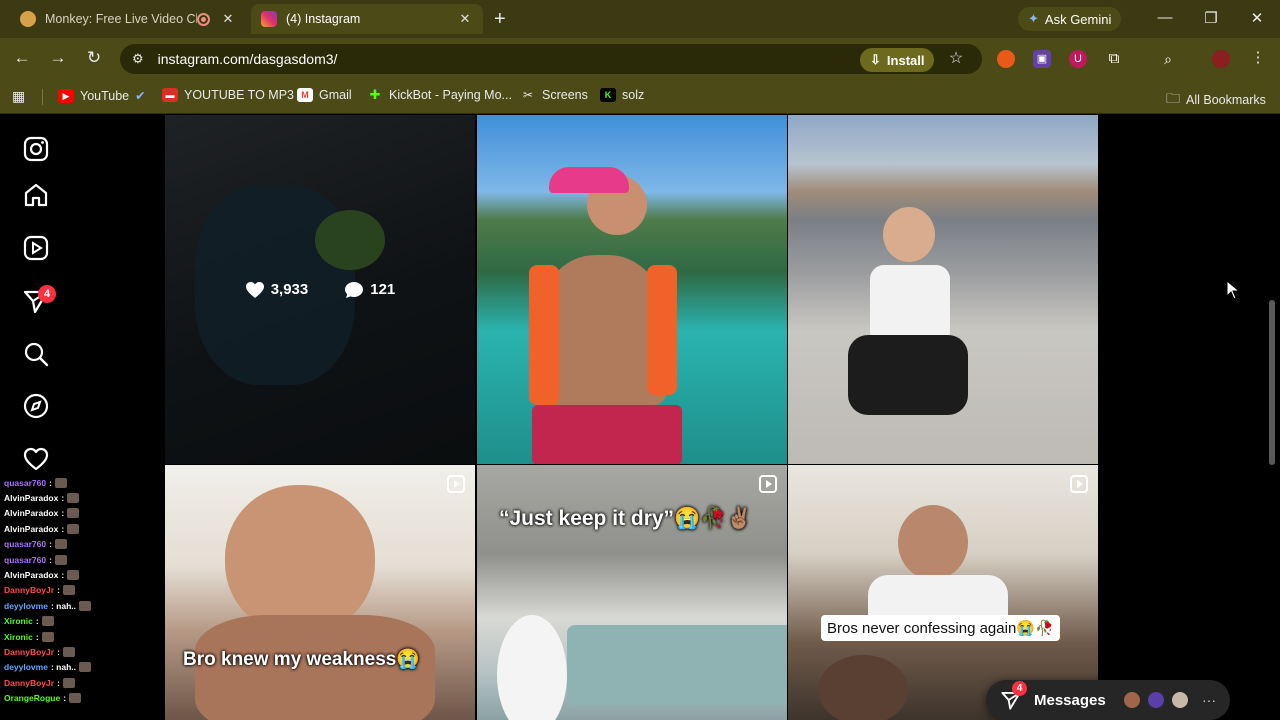 The height and width of the screenshot is (720, 1280). I want to click on tab-monkey: Monkey: Free Live Video Ch ✕, so click(128, 19).